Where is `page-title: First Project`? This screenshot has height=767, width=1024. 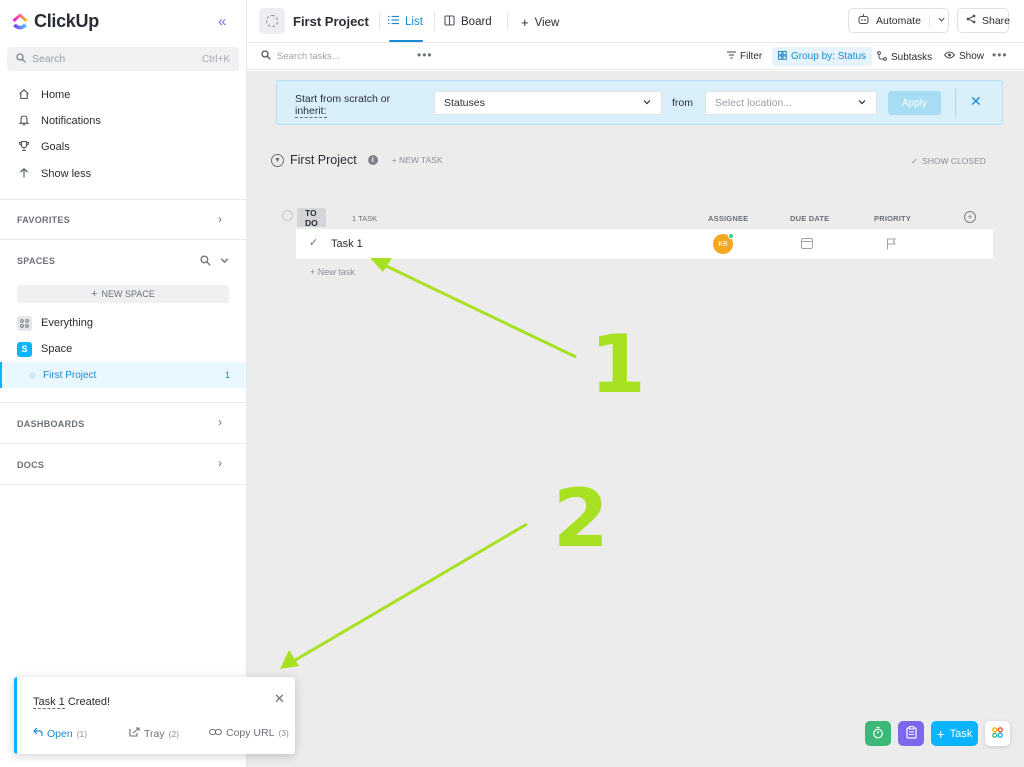 page-title: First Project is located at coordinates (331, 21).